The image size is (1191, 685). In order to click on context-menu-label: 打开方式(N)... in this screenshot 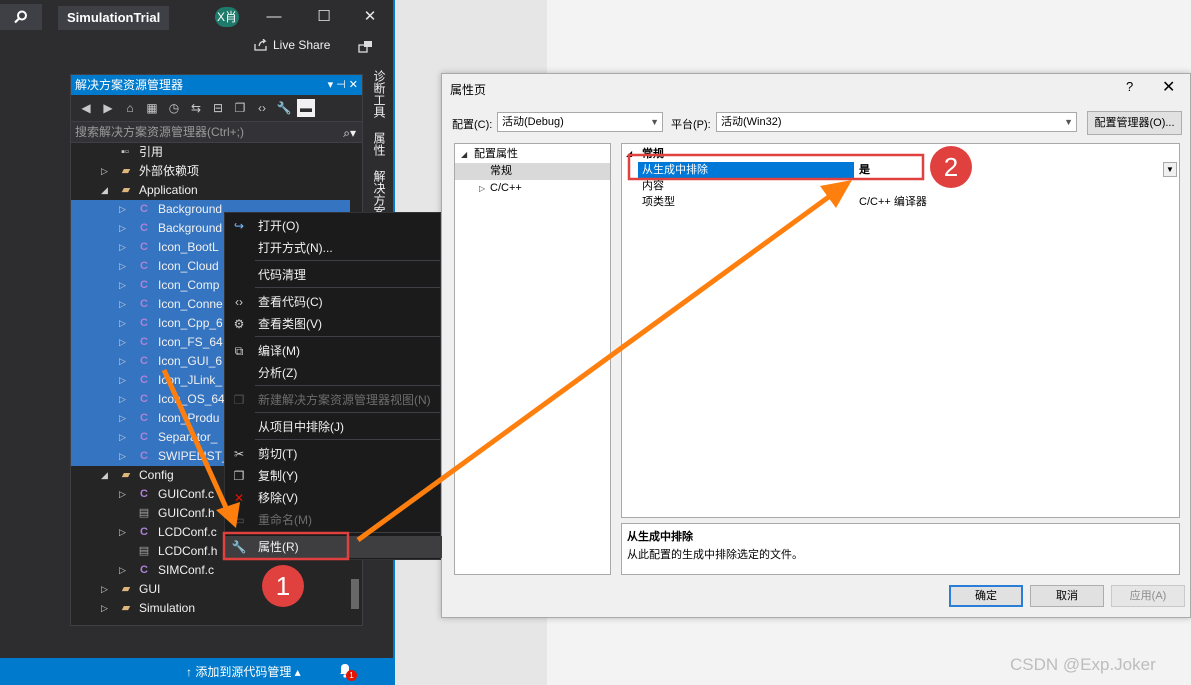, I will do `click(295, 248)`.